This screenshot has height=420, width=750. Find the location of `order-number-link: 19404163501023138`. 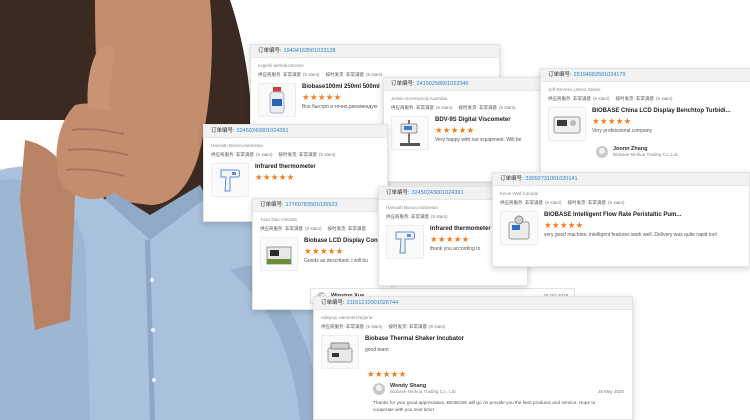

order-number-link: 19404163501023138 is located at coordinates (310, 51).